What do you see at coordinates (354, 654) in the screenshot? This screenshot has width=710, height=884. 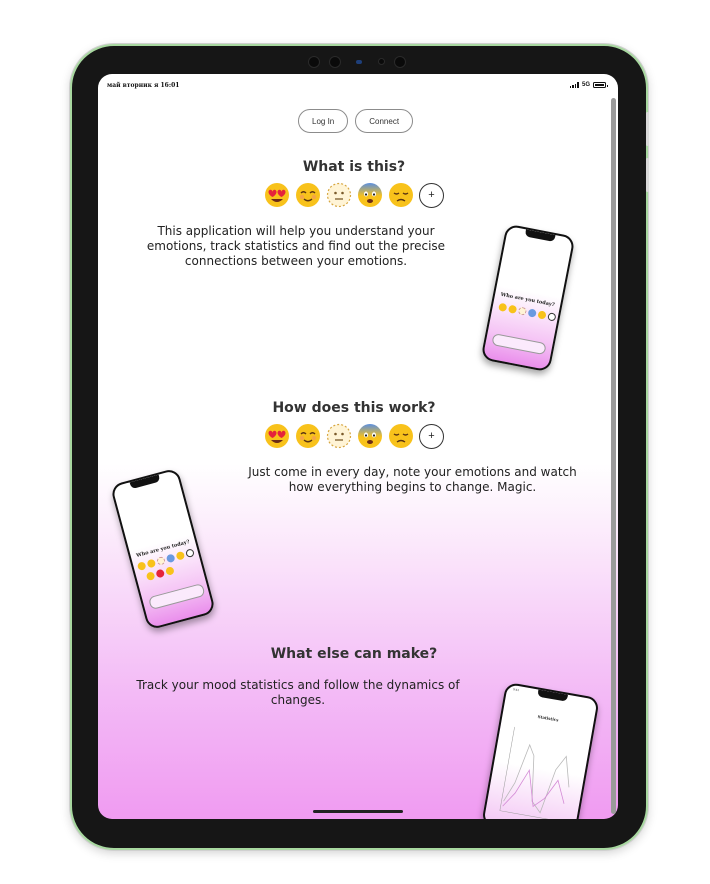 I see `section-title-else: What else can make?` at bounding box center [354, 654].